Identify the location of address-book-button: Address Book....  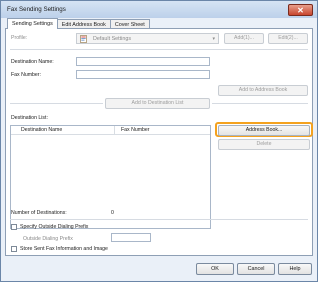
(264, 130).